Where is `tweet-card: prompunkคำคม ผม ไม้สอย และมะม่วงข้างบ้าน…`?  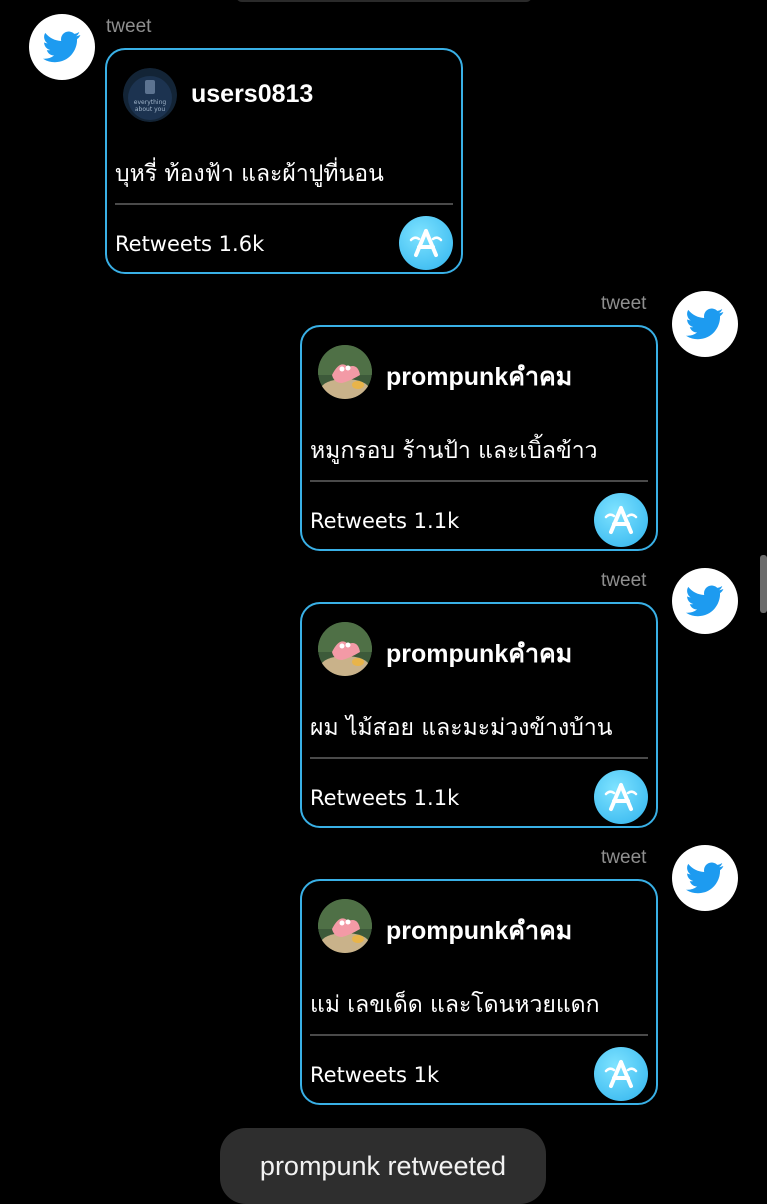 tweet-card: prompunkคำคม ผม ไม้สอย และมะม่วงข้างบ้าน… is located at coordinates (479, 715).